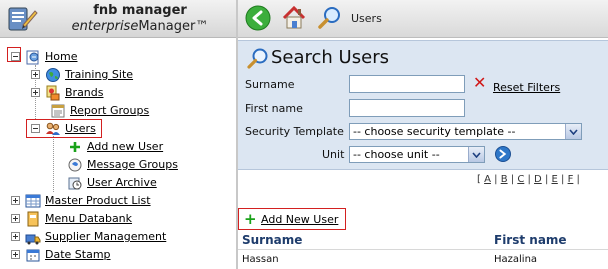 The image size is (608, 269). I want to click on reset-filters-link: Reset Filters, so click(526, 87).